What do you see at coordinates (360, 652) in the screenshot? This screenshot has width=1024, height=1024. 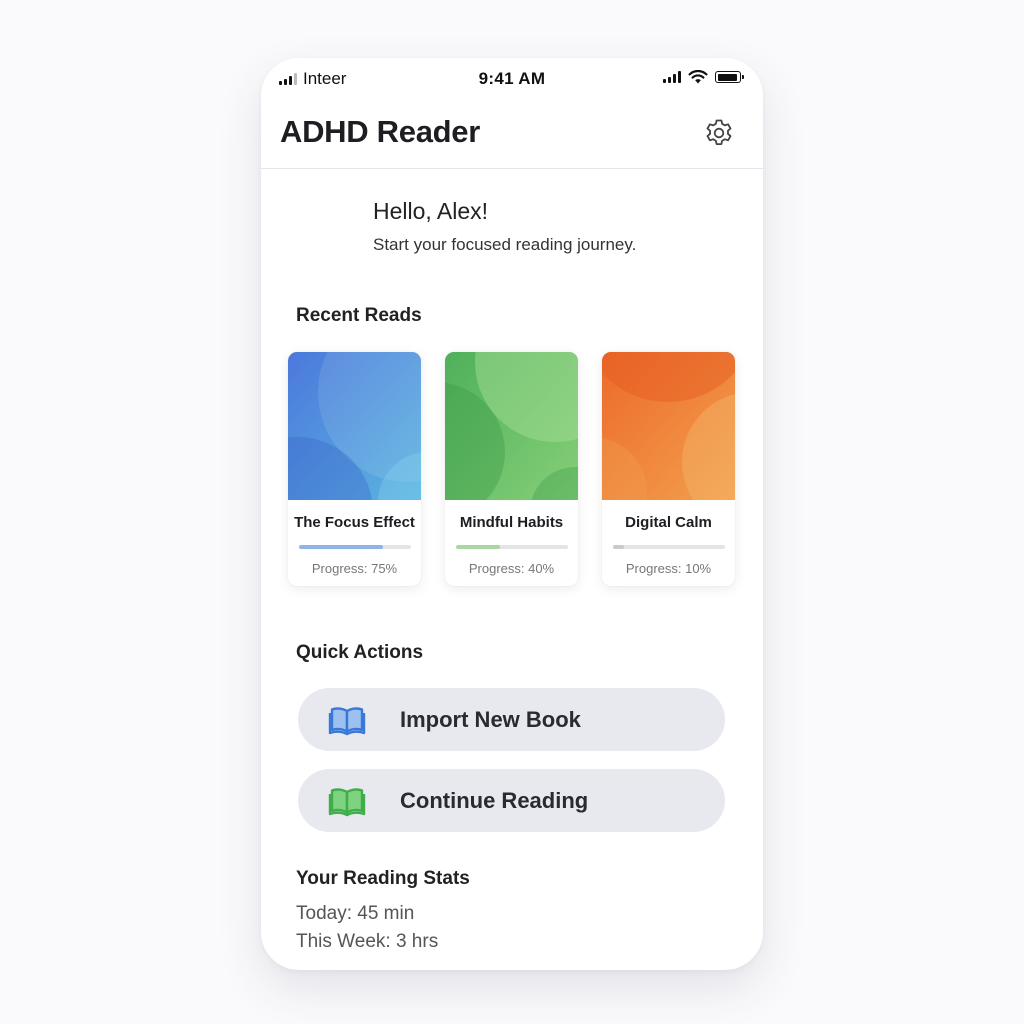 I see `quick-actions-title: Quick Actions` at bounding box center [360, 652].